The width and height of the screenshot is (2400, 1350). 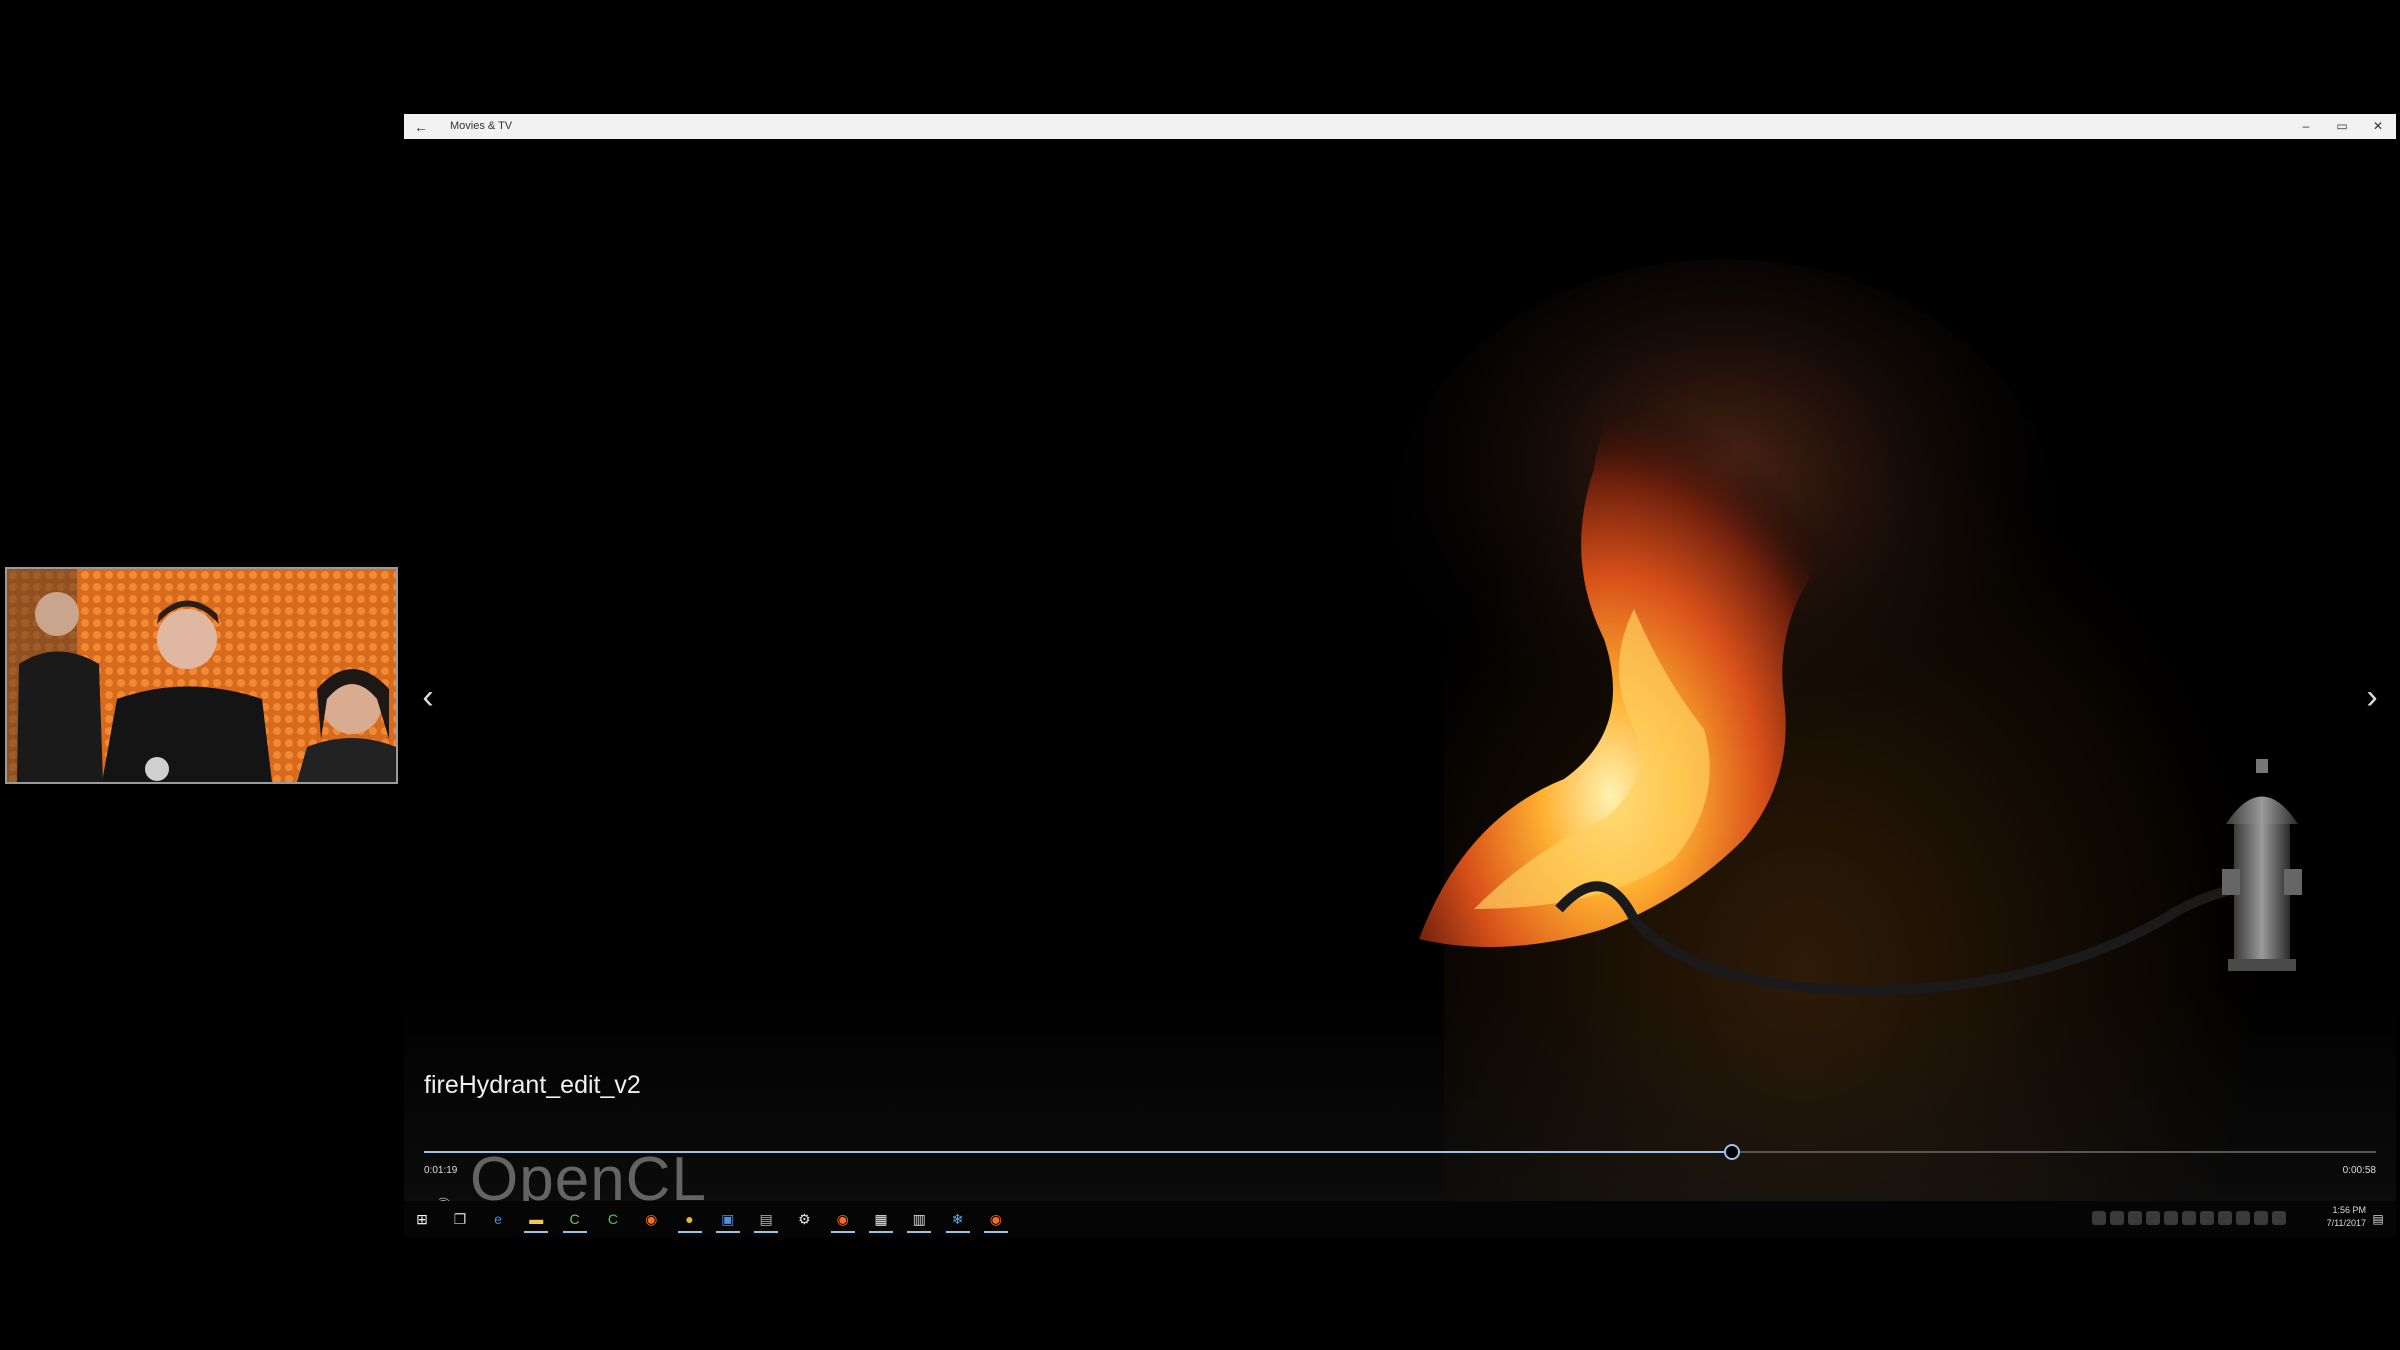 What do you see at coordinates (2306, 126) in the screenshot?
I see `minimize-button: –` at bounding box center [2306, 126].